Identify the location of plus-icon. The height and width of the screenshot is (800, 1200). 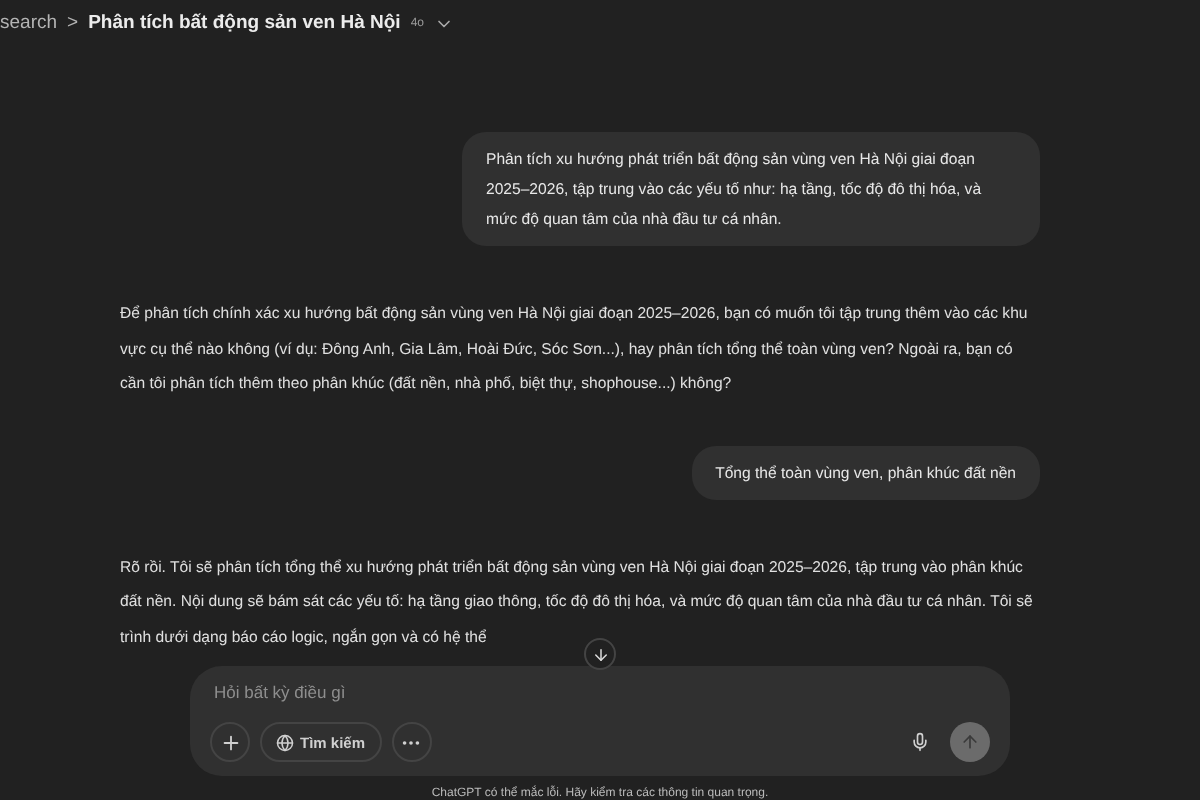
(230, 742).